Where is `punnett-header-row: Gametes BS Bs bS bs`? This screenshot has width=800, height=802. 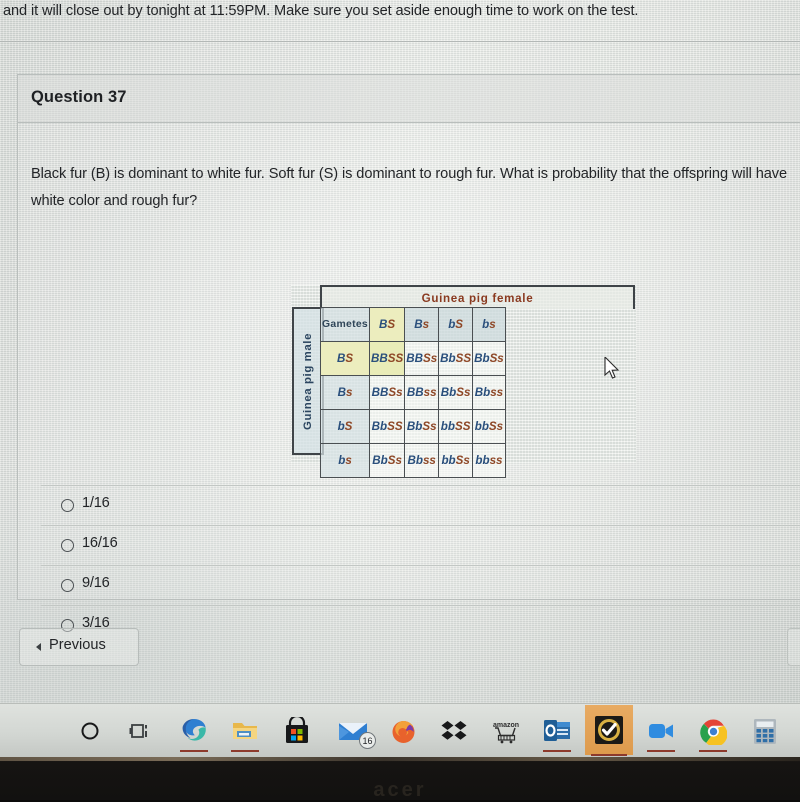 punnett-header-row: Gametes BS Bs bS bs is located at coordinates (413, 324).